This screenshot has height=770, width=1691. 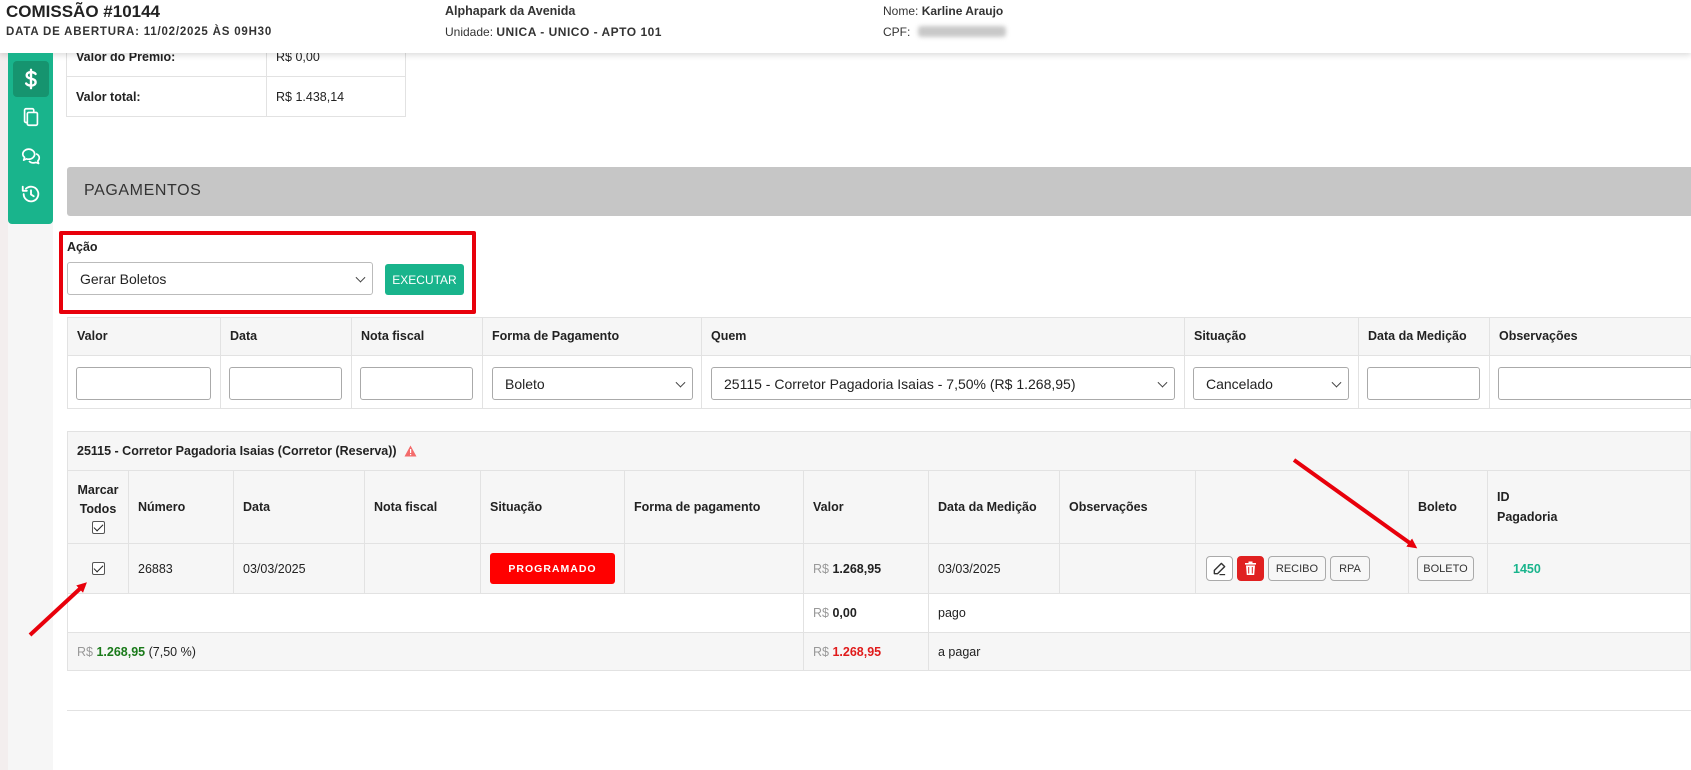 What do you see at coordinates (879, 613) in the screenshot?
I see `paid-row: R$ 0,00 pago` at bounding box center [879, 613].